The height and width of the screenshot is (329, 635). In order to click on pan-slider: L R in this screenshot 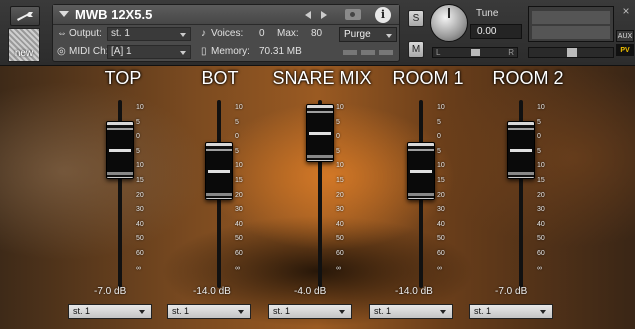, I will do `click(475, 52)`.